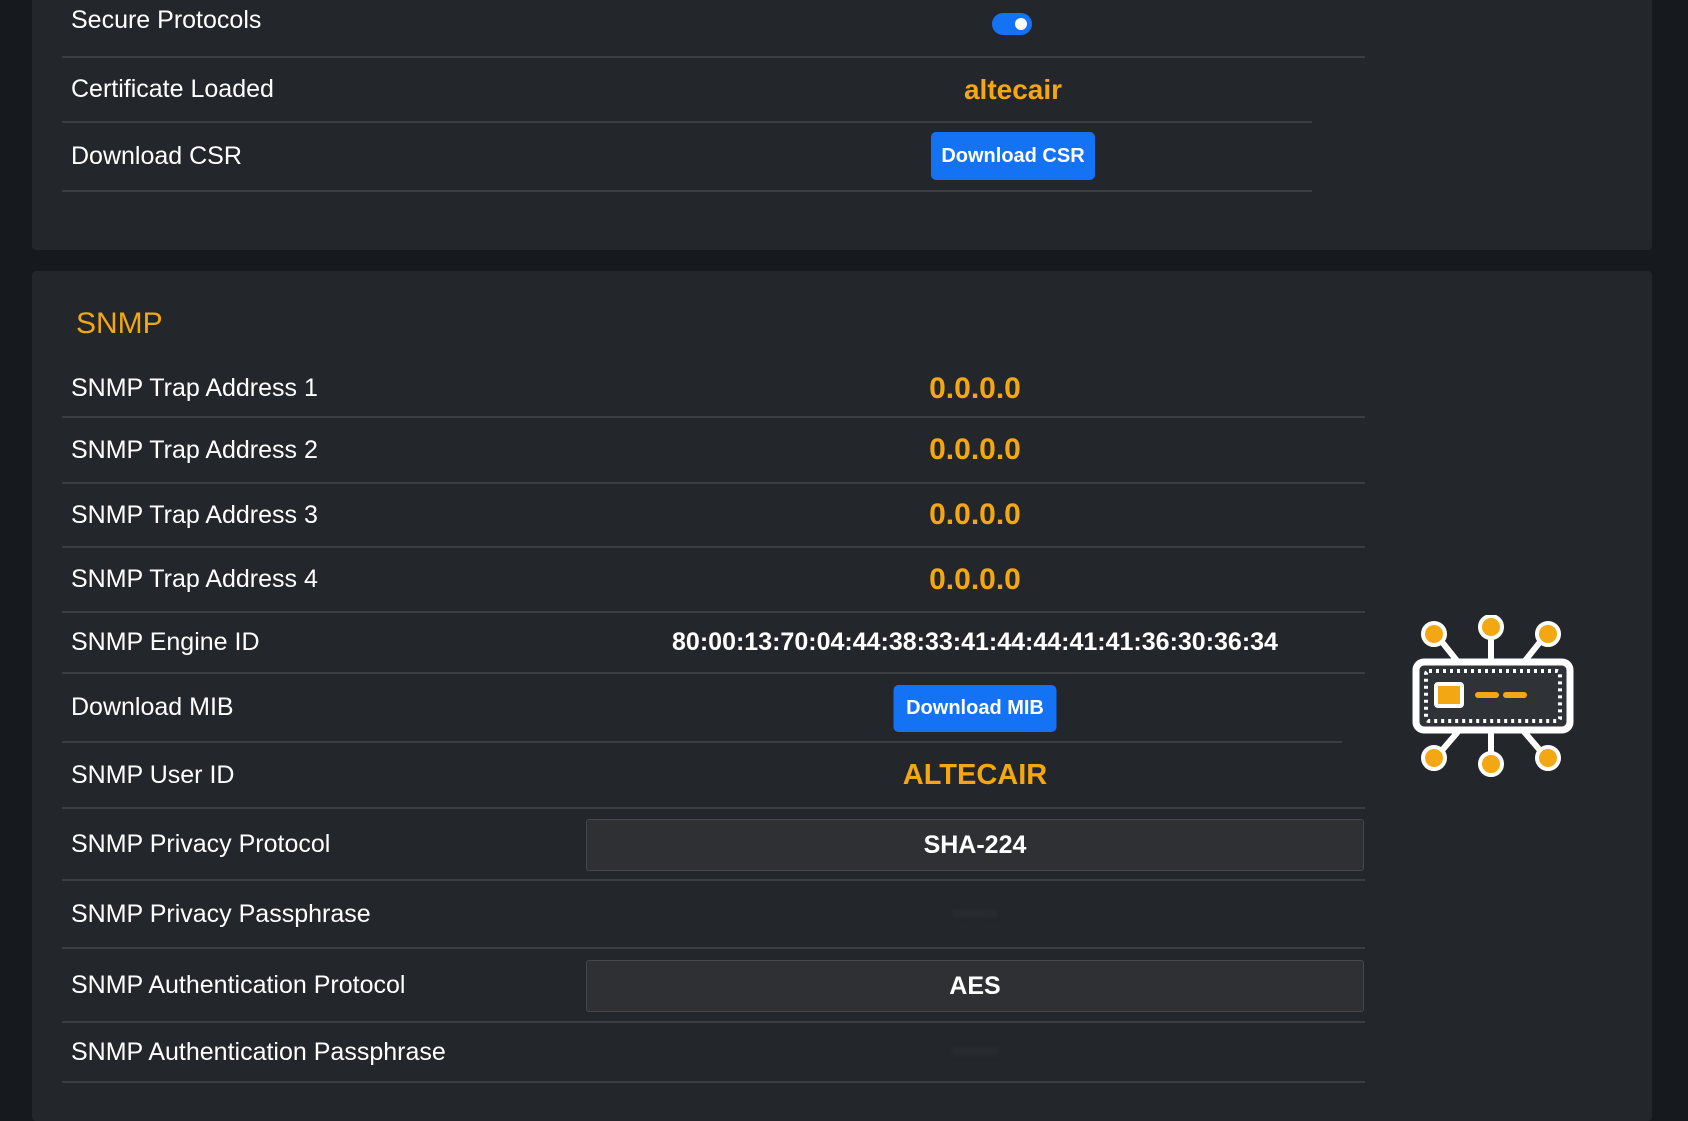 The height and width of the screenshot is (1121, 1688). I want to click on snmp-authentication-passphrase-row: SNMP Authentication Passphrase ••••••, so click(713, 1053).